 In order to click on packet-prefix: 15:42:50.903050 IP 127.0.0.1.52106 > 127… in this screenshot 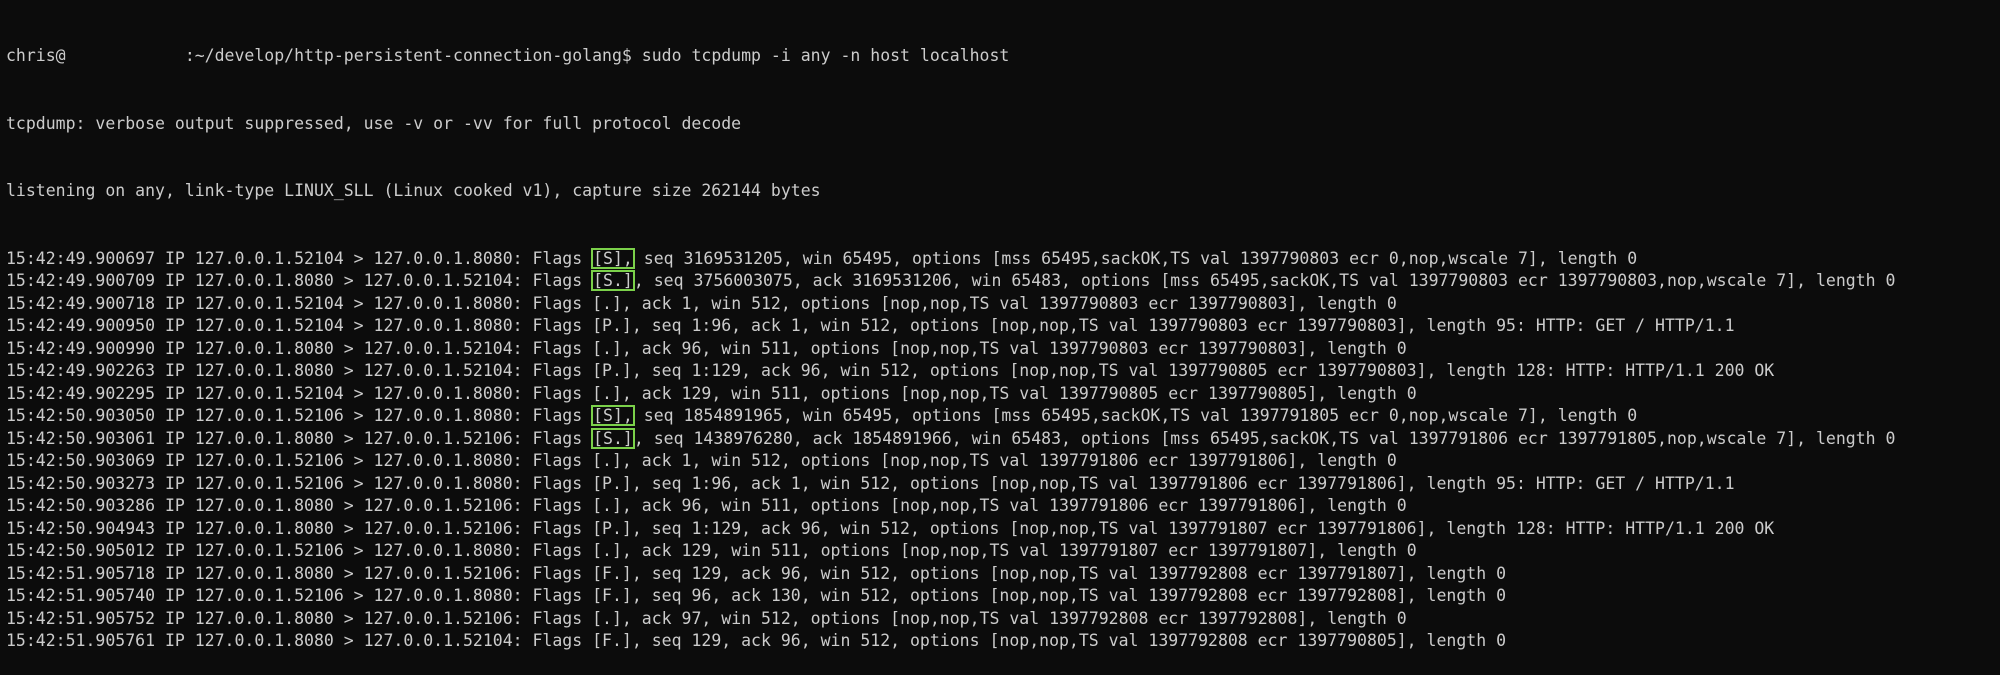, I will do `click(299, 415)`.